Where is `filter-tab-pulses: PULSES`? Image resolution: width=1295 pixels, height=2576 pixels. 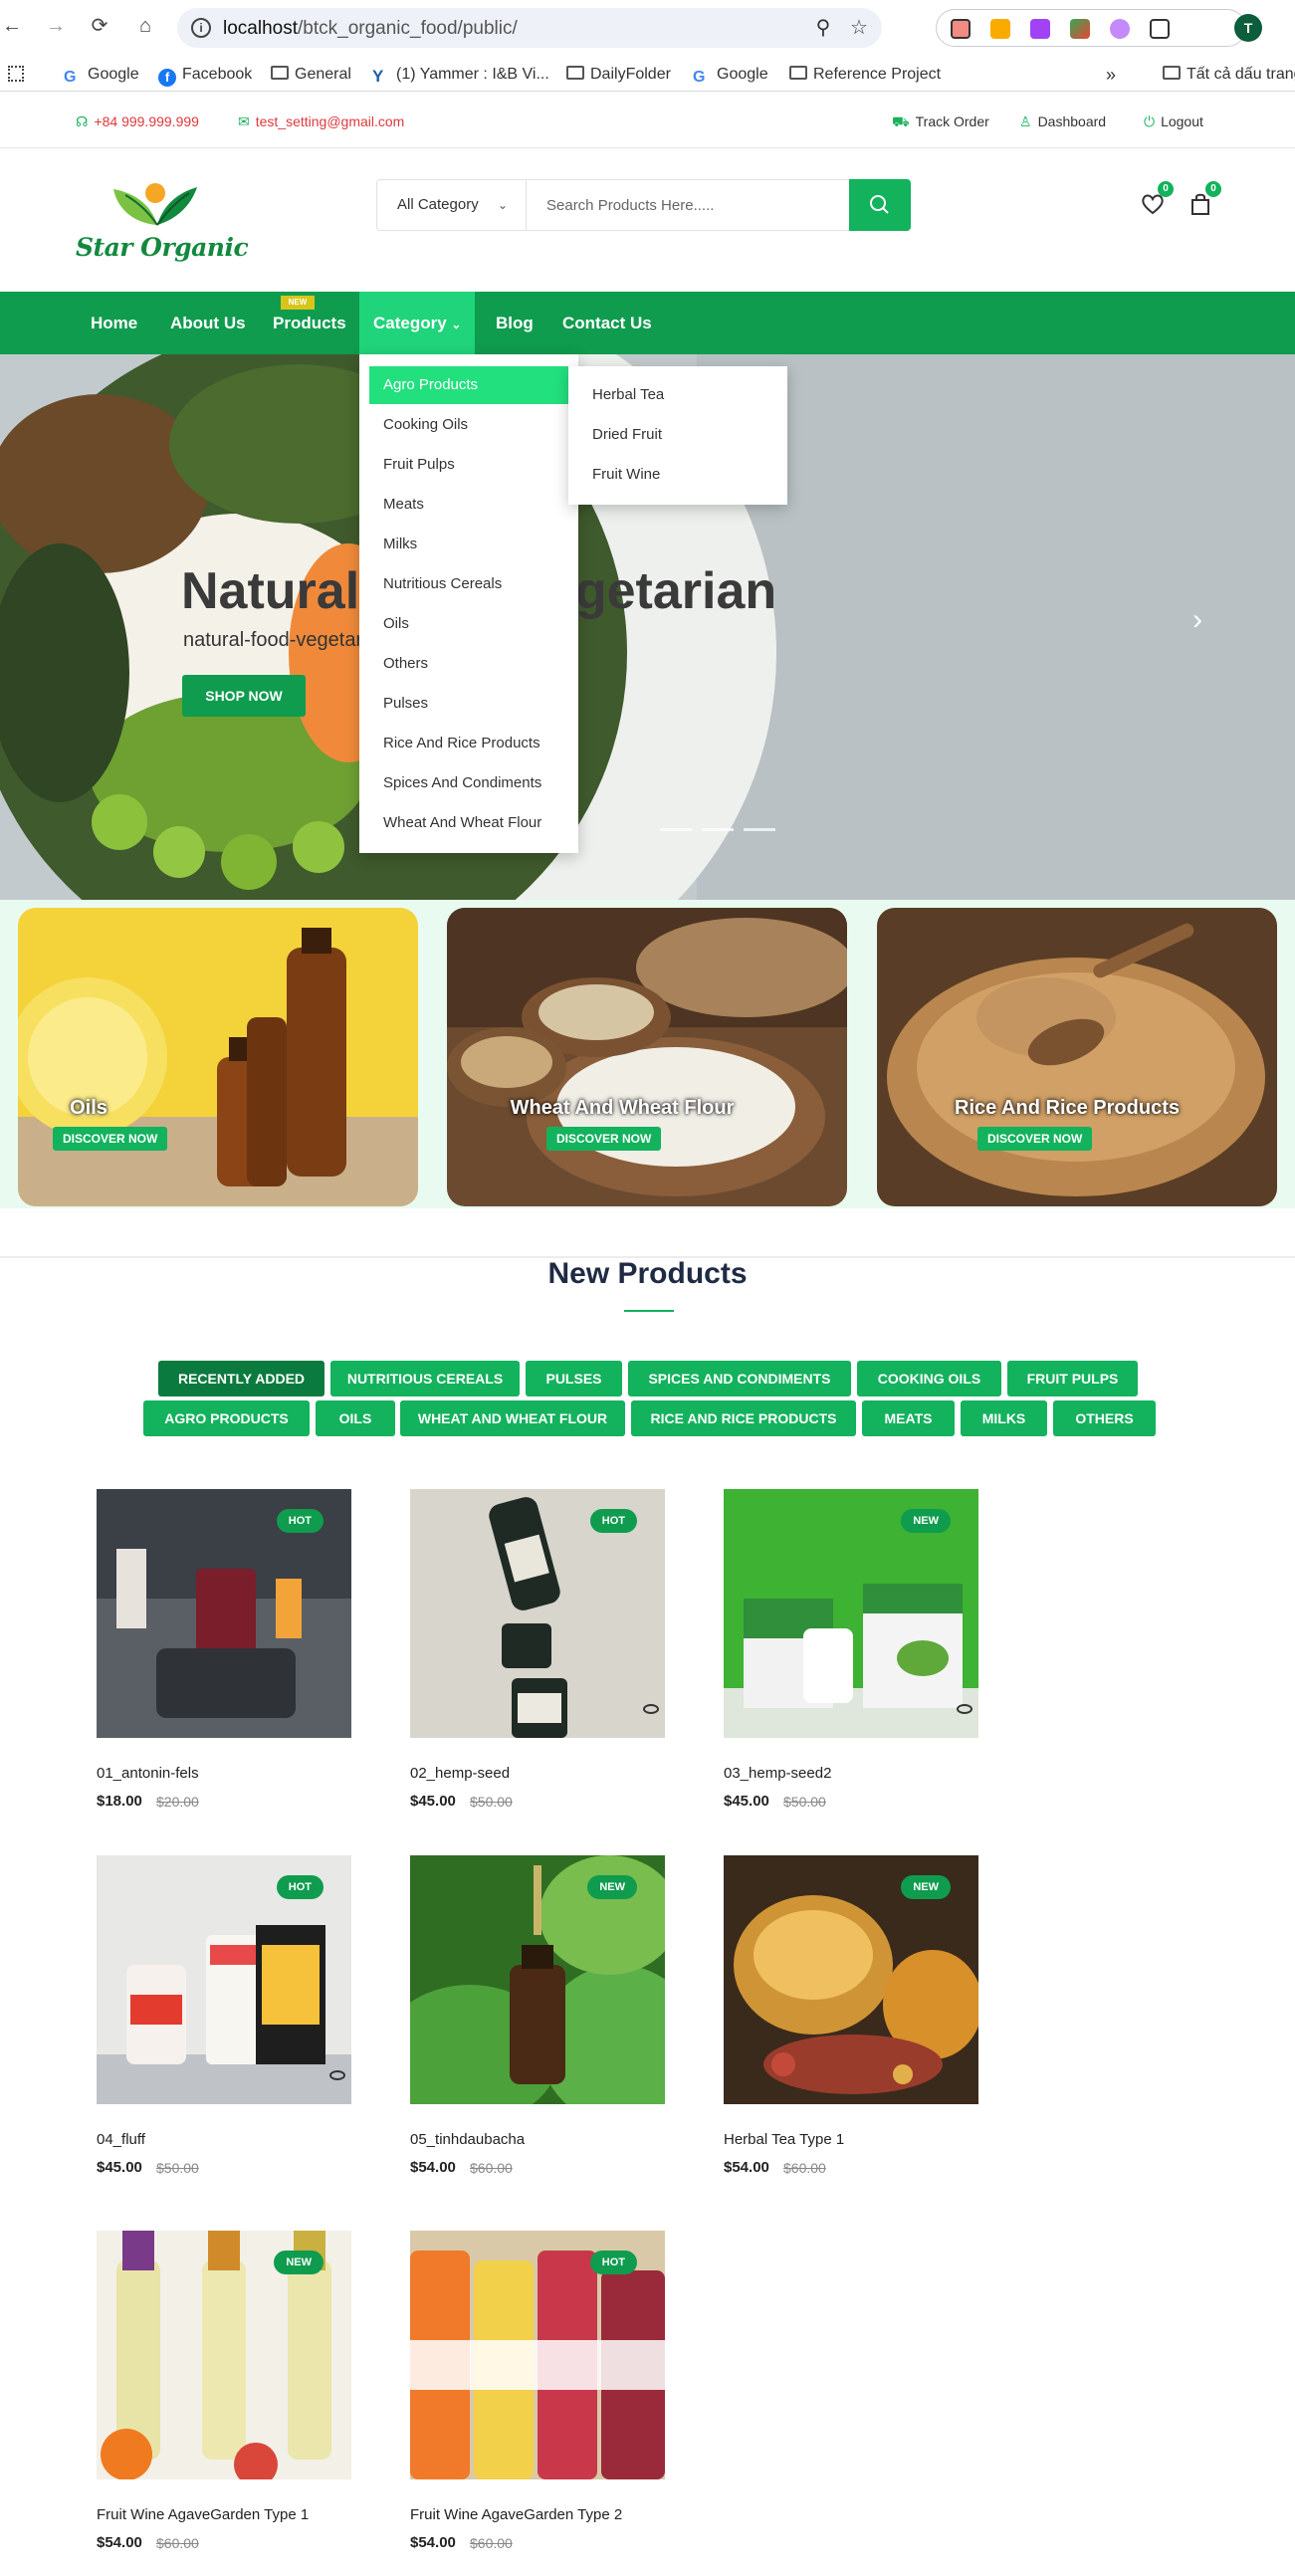 filter-tab-pulses: PULSES is located at coordinates (574, 1378).